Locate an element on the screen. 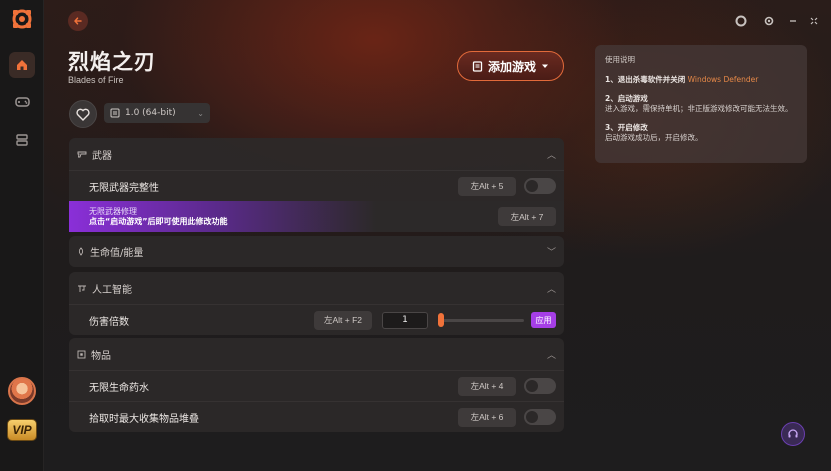  user-avatar is located at coordinates (22, 391).